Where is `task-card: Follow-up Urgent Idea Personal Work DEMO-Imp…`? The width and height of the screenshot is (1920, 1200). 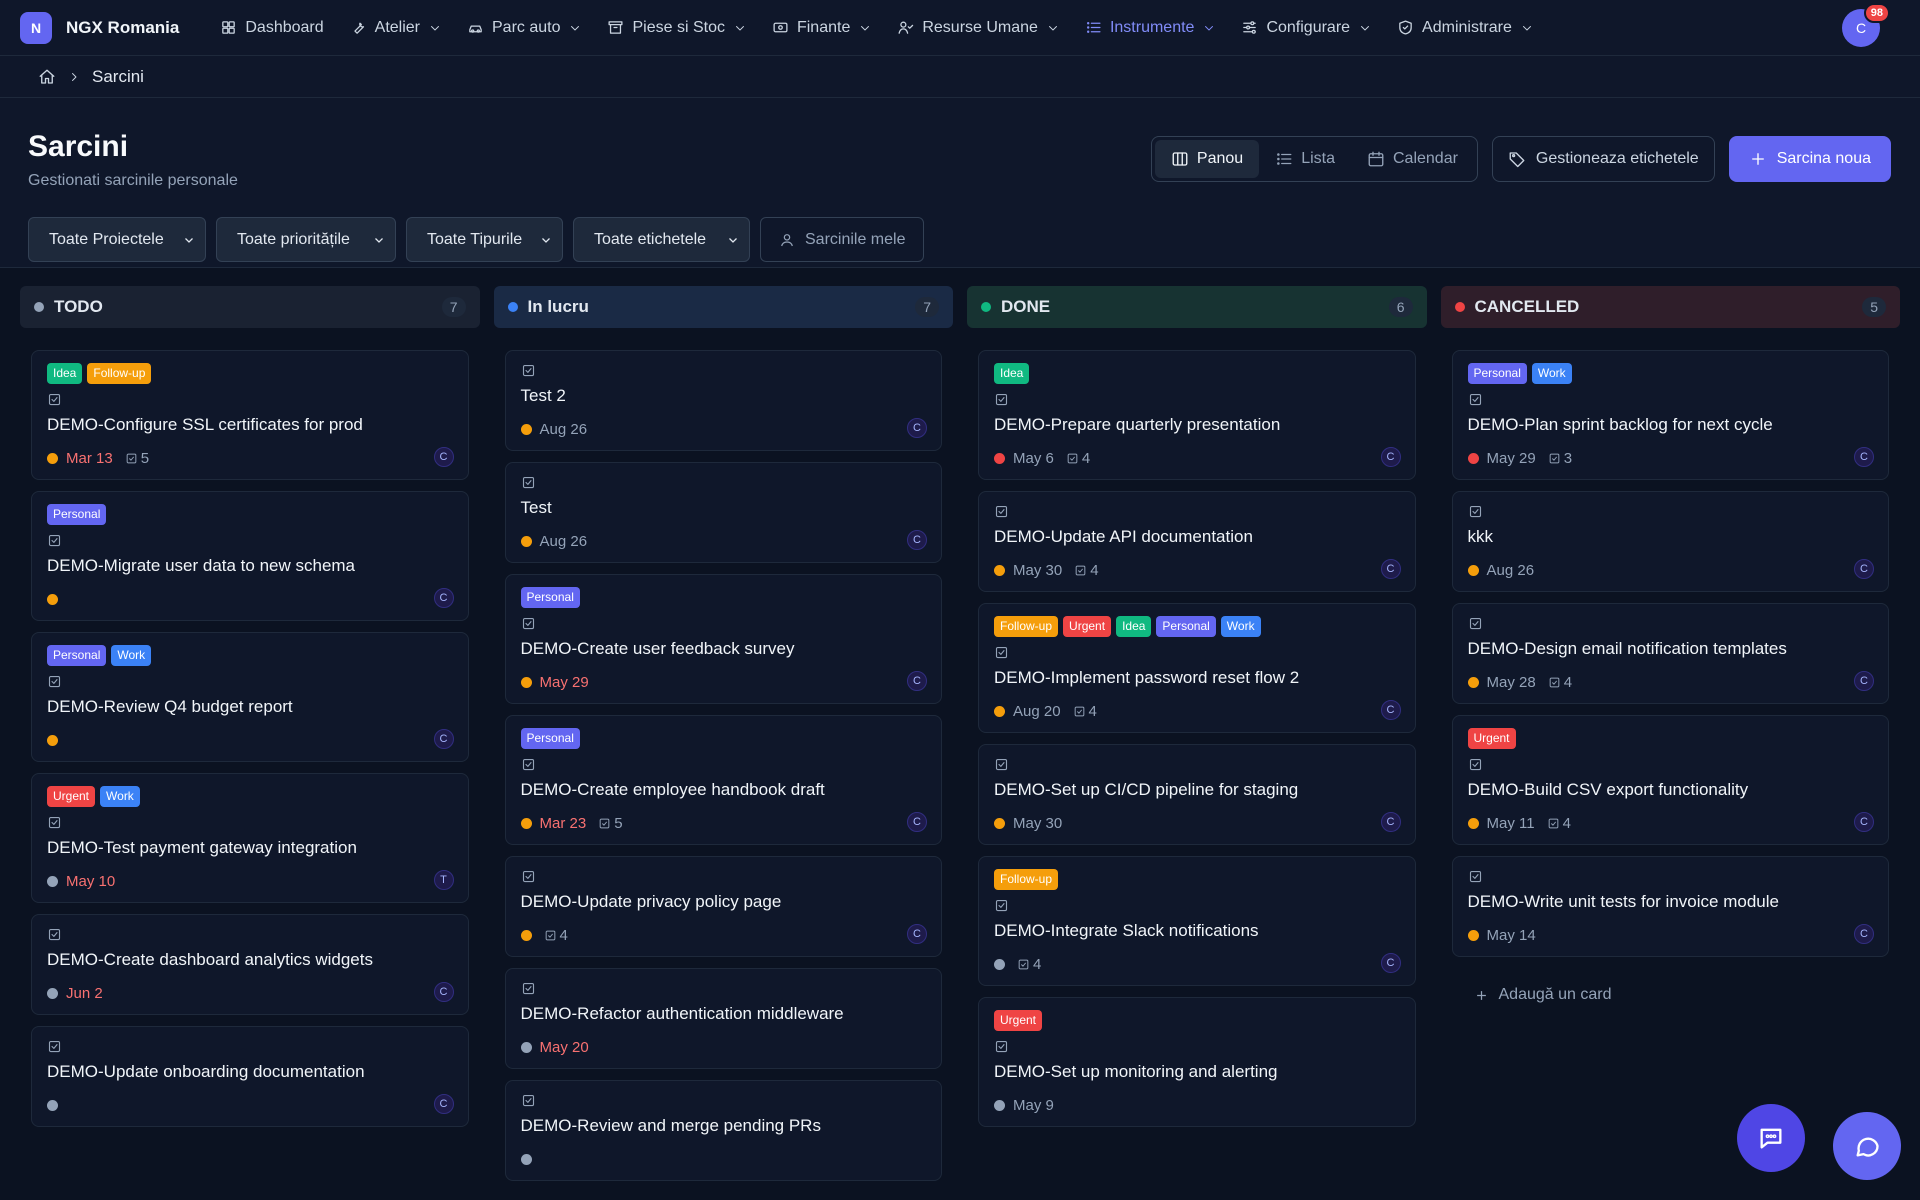 task-card: Follow-up Urgent Idea Personal Work DEMO-Imp… is located at coordinates (1197, 668).